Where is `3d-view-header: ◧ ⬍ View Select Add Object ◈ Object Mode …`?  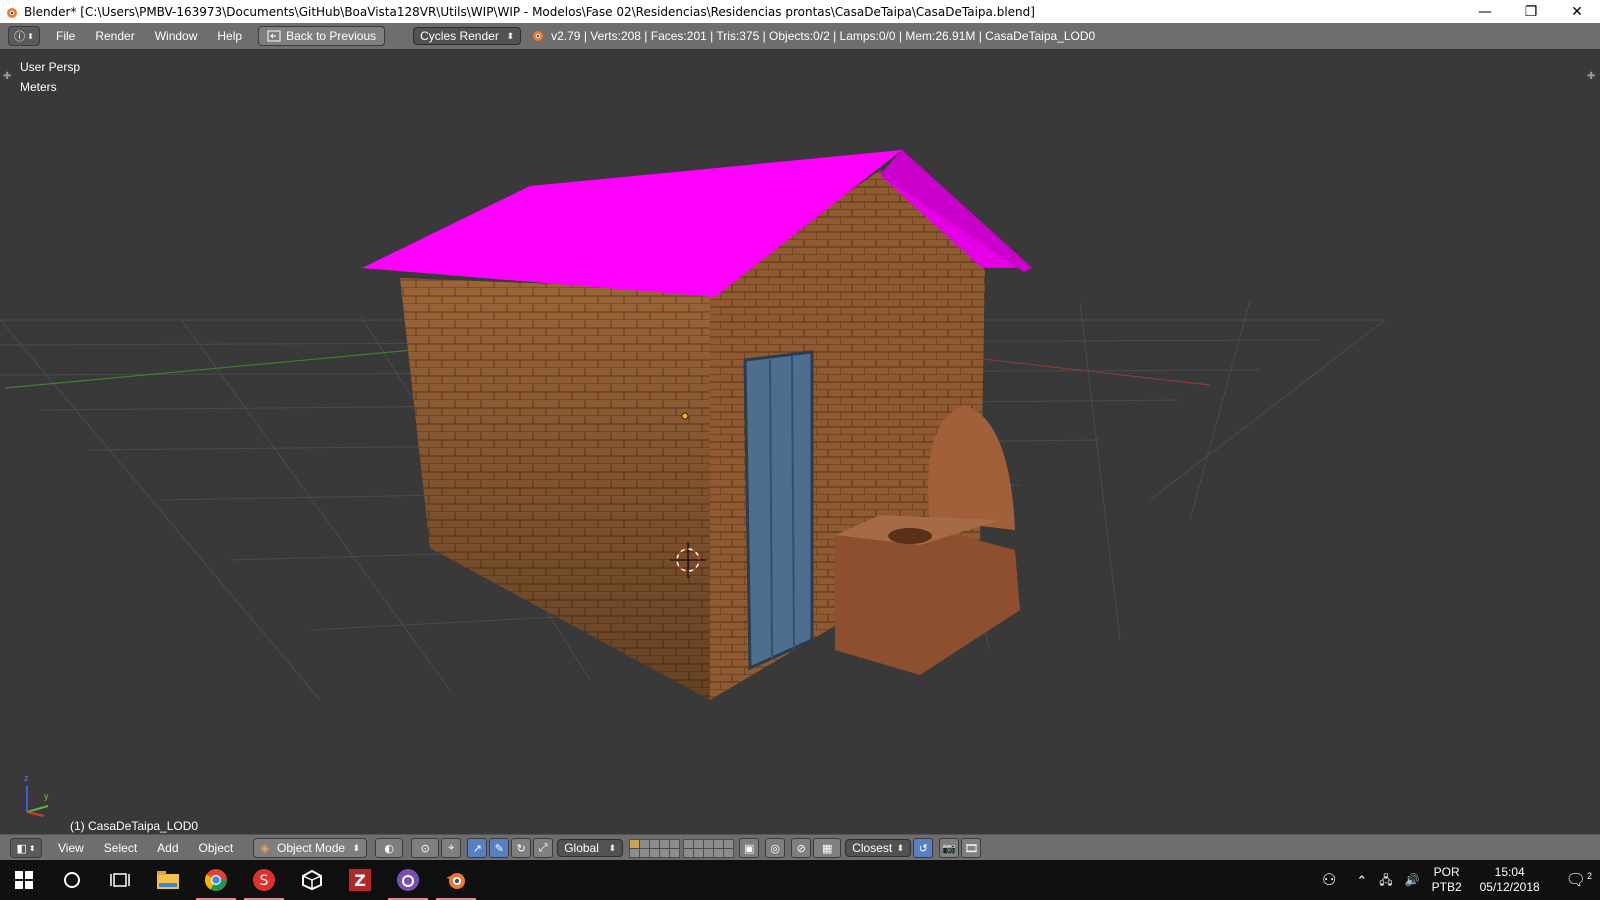 3d-view-header: ◧ ⬍ View Select Add Object ◈ Object Mode … is located at coordinates (800, 847).